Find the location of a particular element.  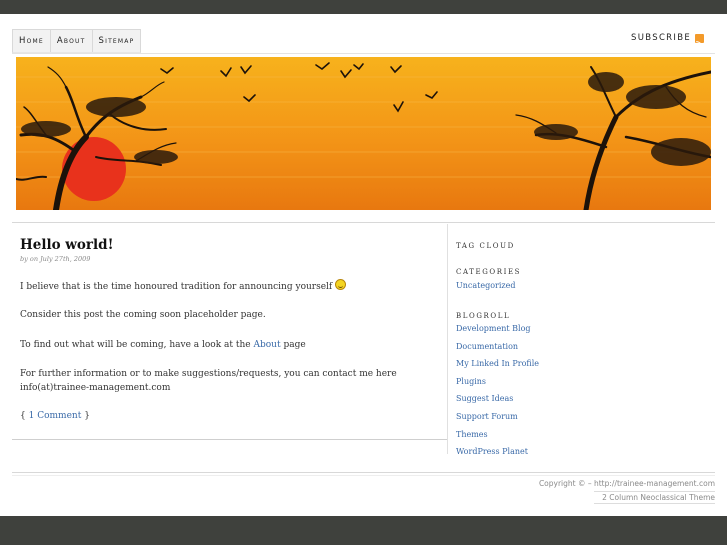

main-nav: Home About Sitemap is located at coordinates (77, 41).